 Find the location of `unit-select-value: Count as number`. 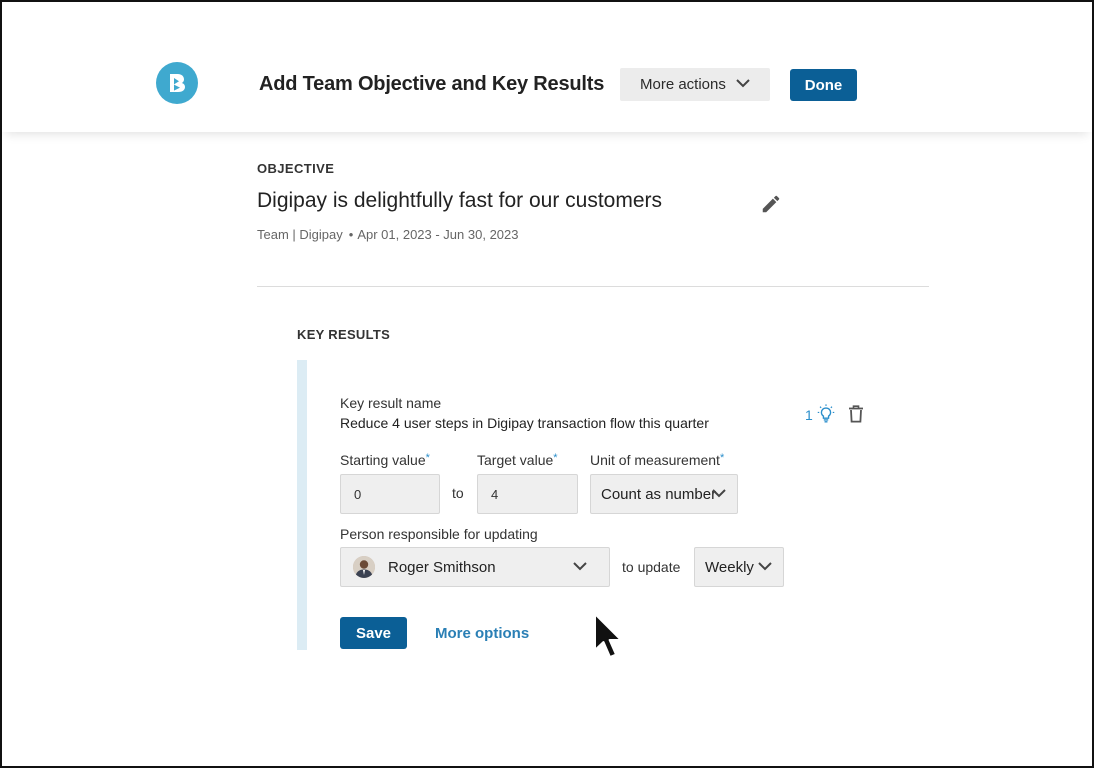

unit-select-value: Count as number is located at coordinates (659, 494).